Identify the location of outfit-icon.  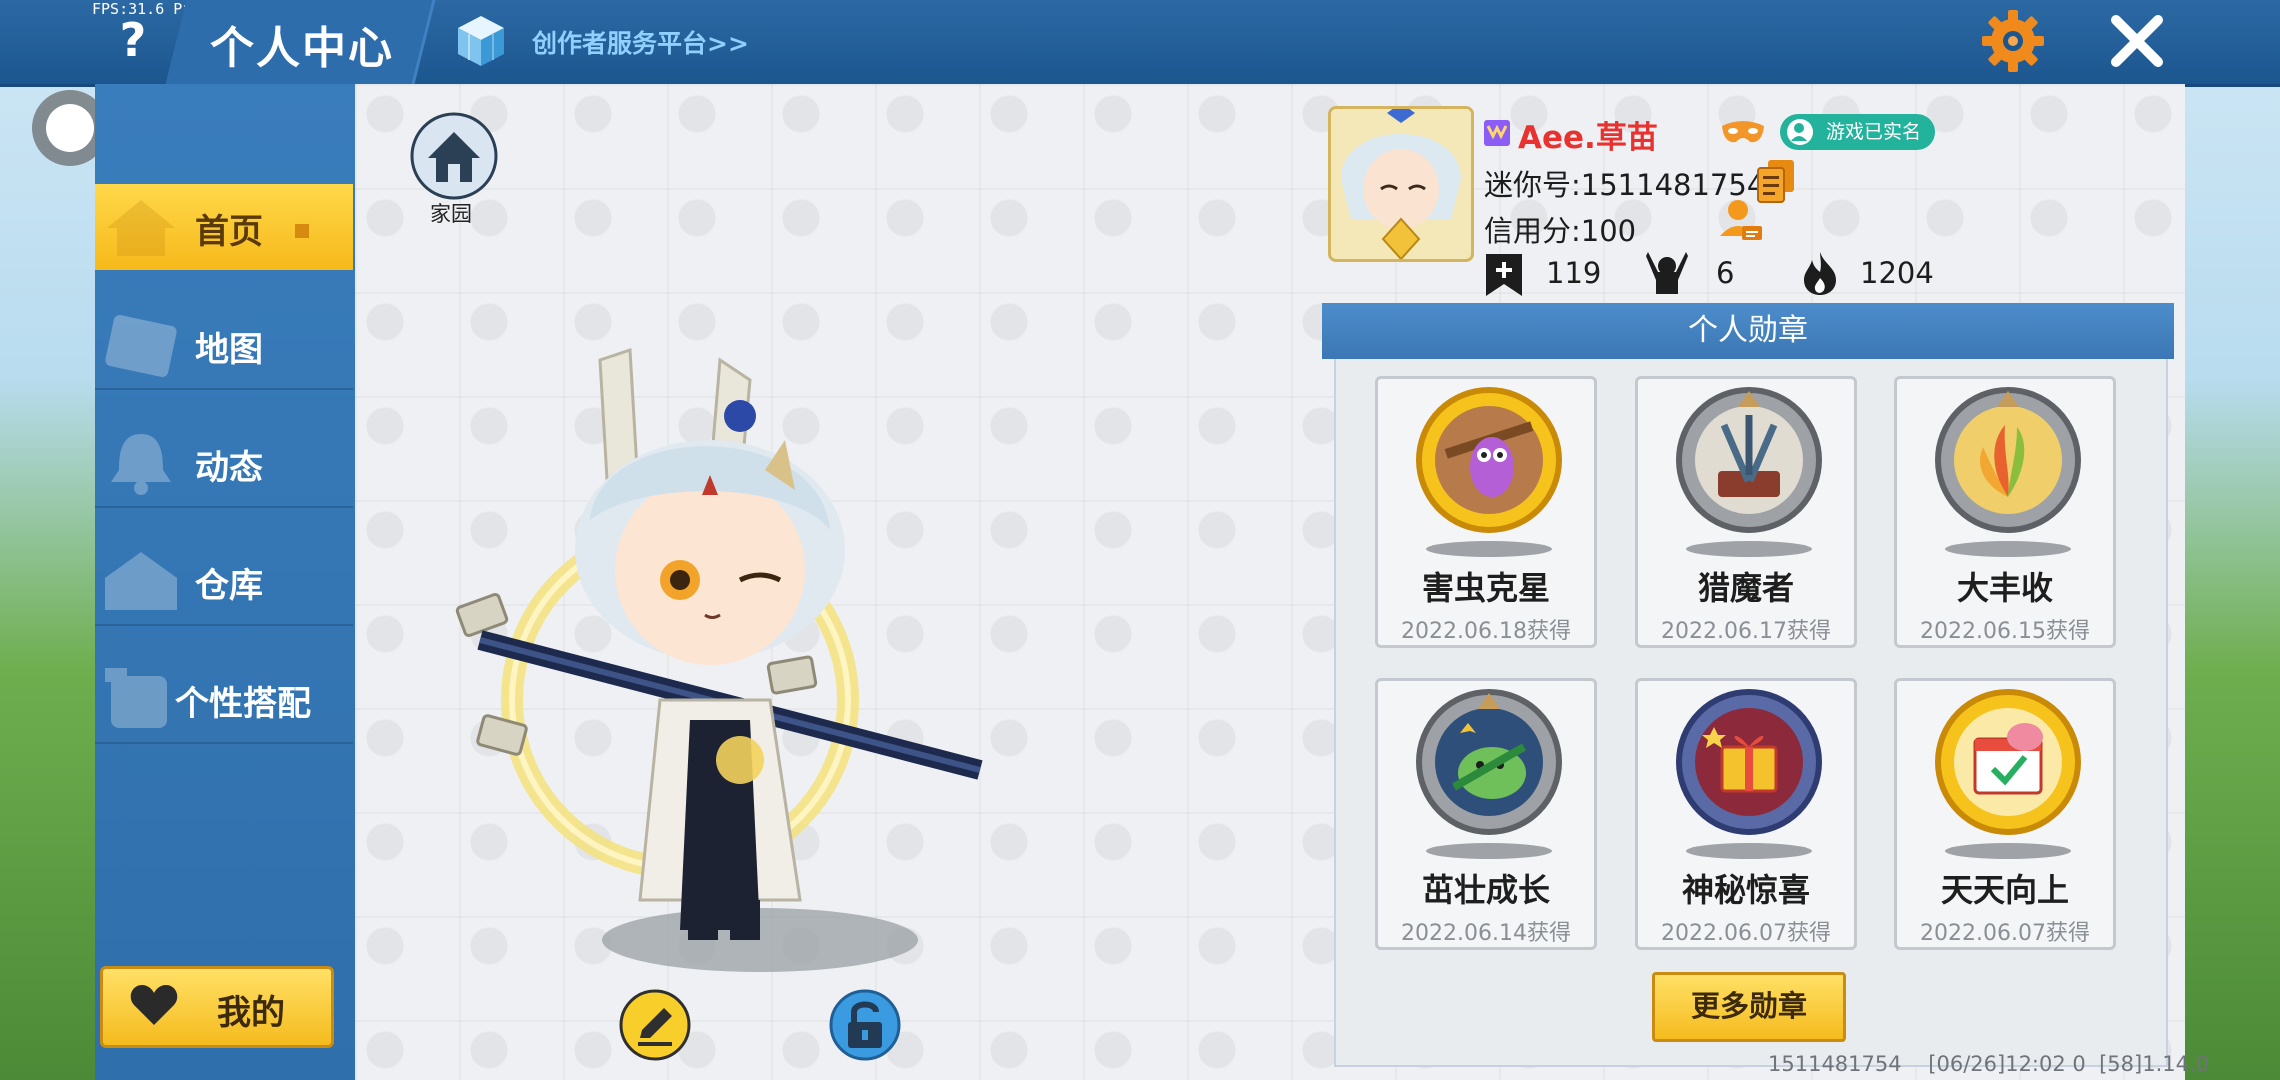
(136, 698).